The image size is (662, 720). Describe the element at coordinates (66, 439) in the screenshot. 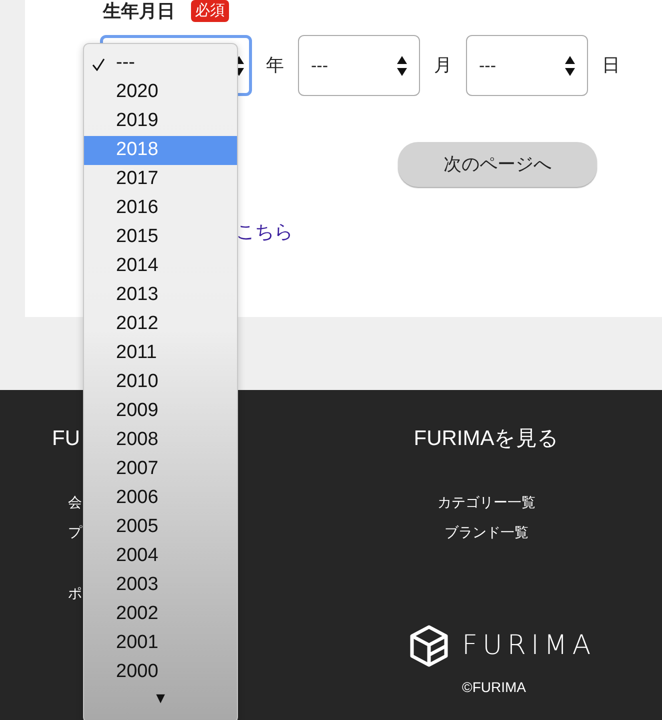

I see `footer-heading: FU` at that location.